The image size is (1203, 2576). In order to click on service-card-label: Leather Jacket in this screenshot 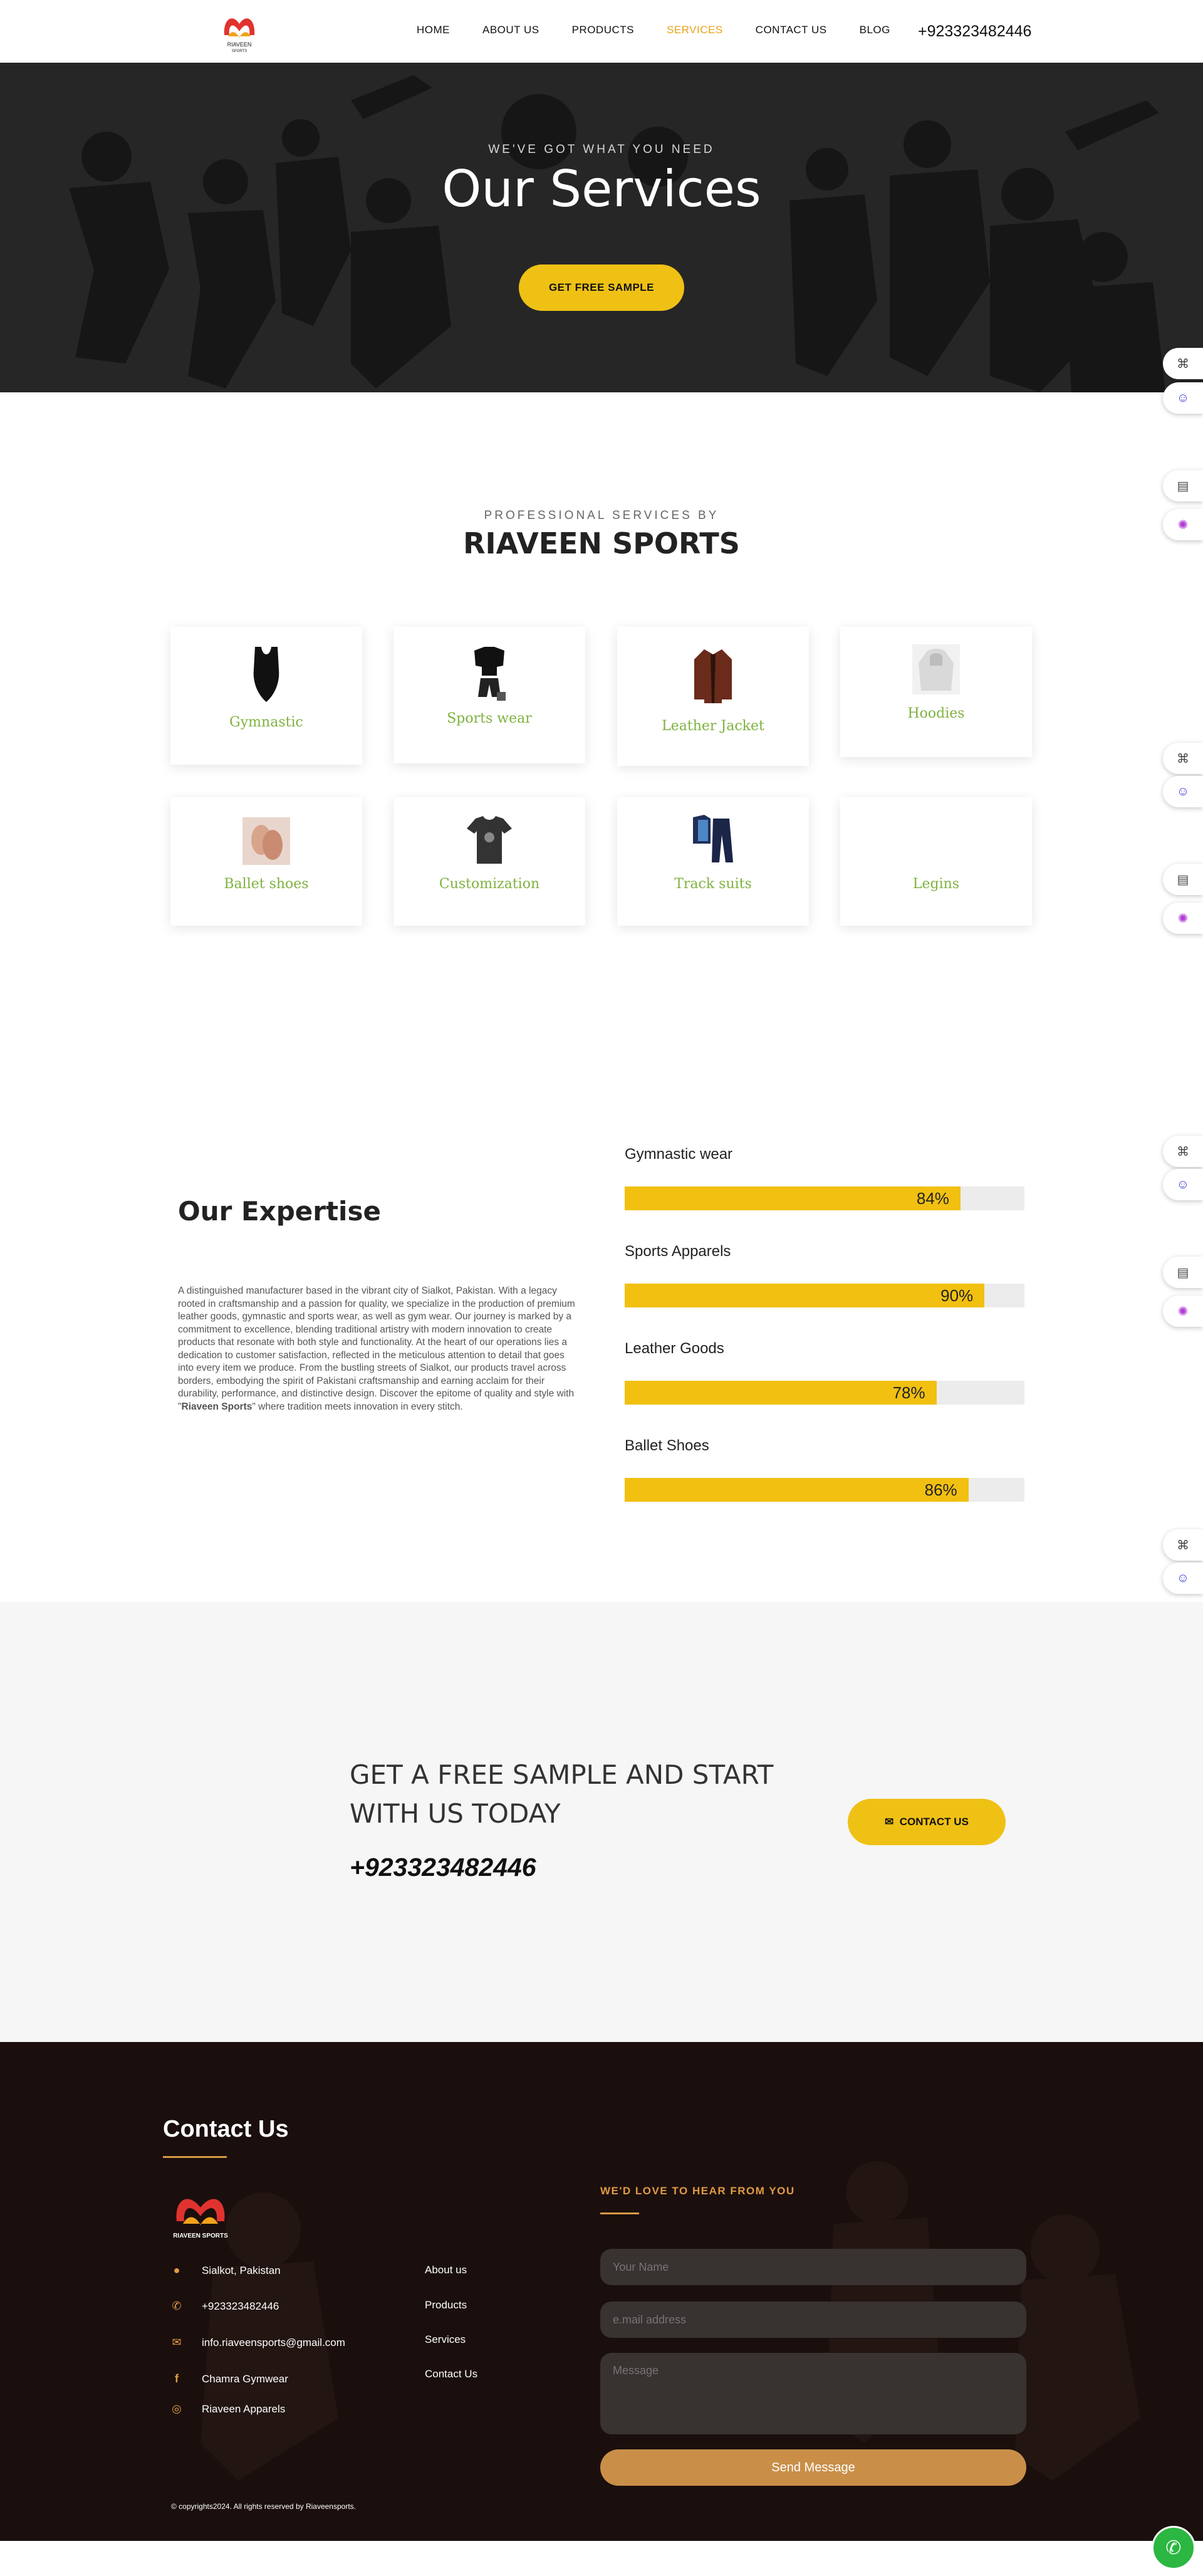, I will do `click(713, 726)`.